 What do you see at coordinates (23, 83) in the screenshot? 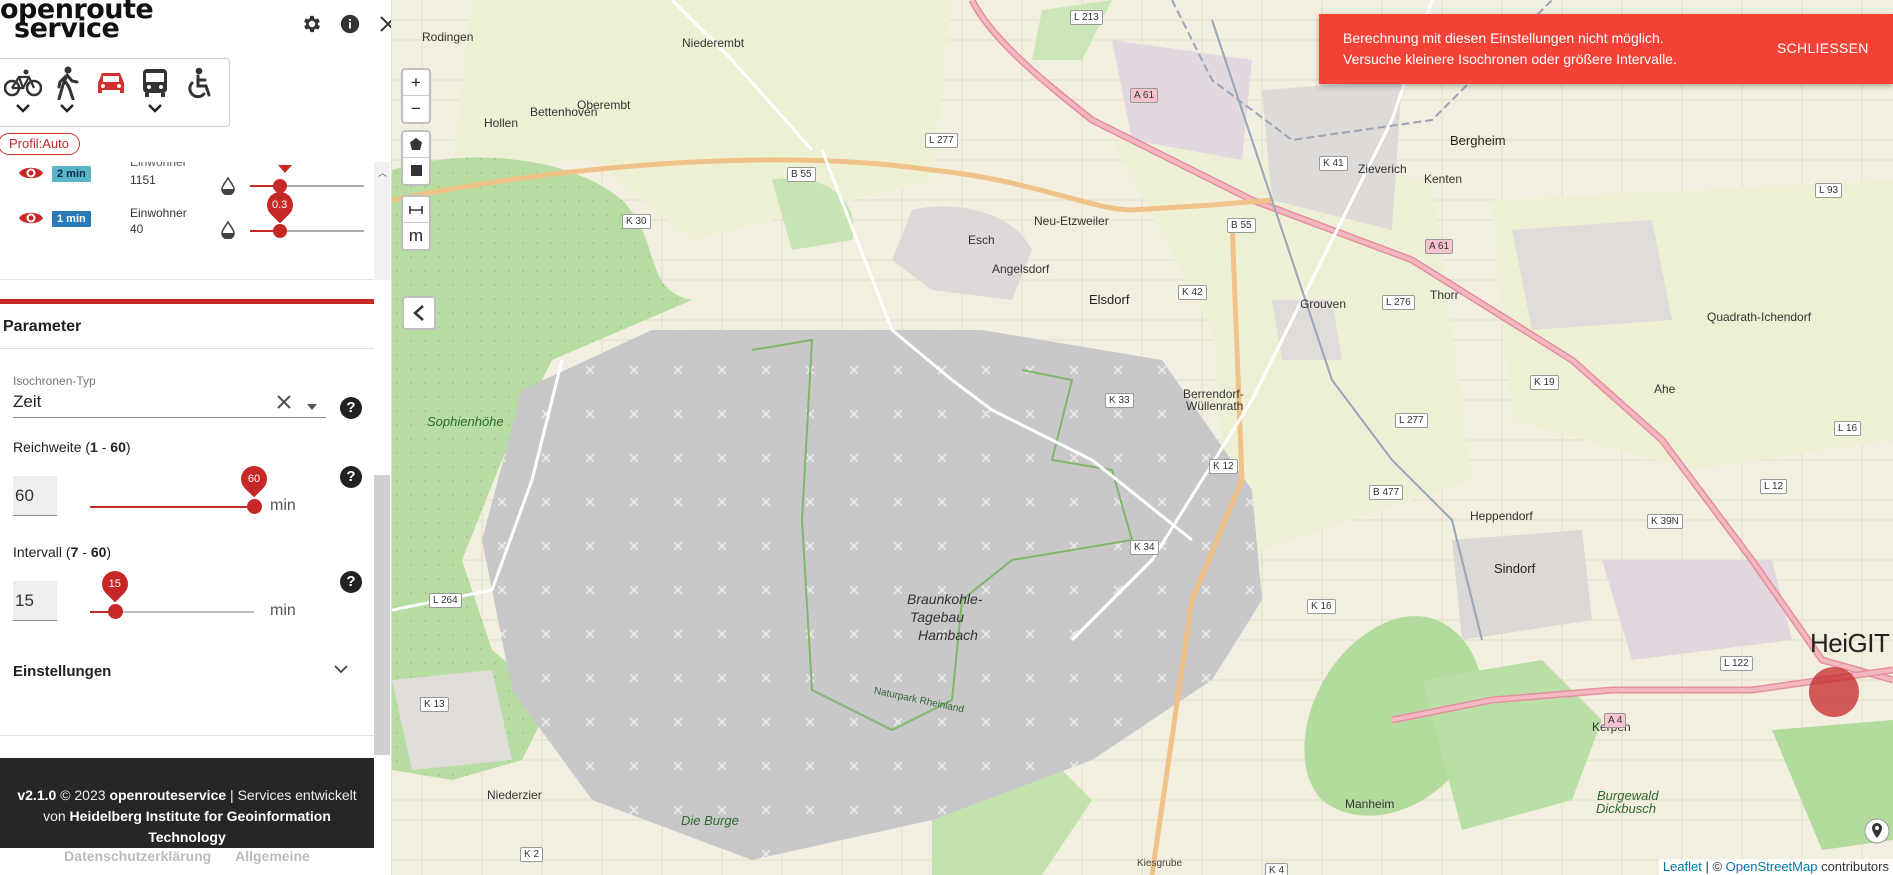
I see `bicycle-icon` at bounding box center [23, 83].